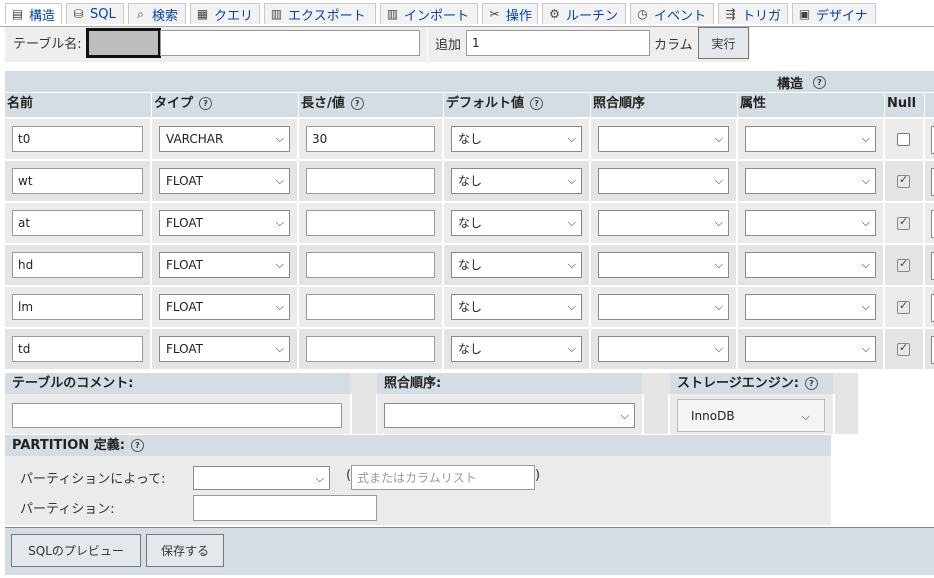  What do you see at coordinates (20, 103) in the screenshot?
I see `header-label: 名前` at bounding box center [20, 103].